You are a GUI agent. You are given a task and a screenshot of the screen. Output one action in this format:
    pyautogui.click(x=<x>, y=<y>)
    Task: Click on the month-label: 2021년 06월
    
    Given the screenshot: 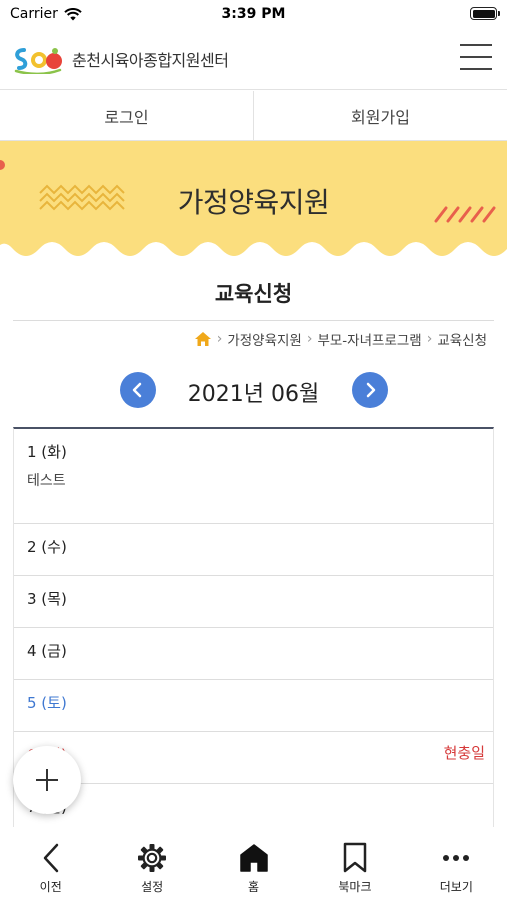 What is the action you would take?
    pyautogui.click(x=253, y=394)
    